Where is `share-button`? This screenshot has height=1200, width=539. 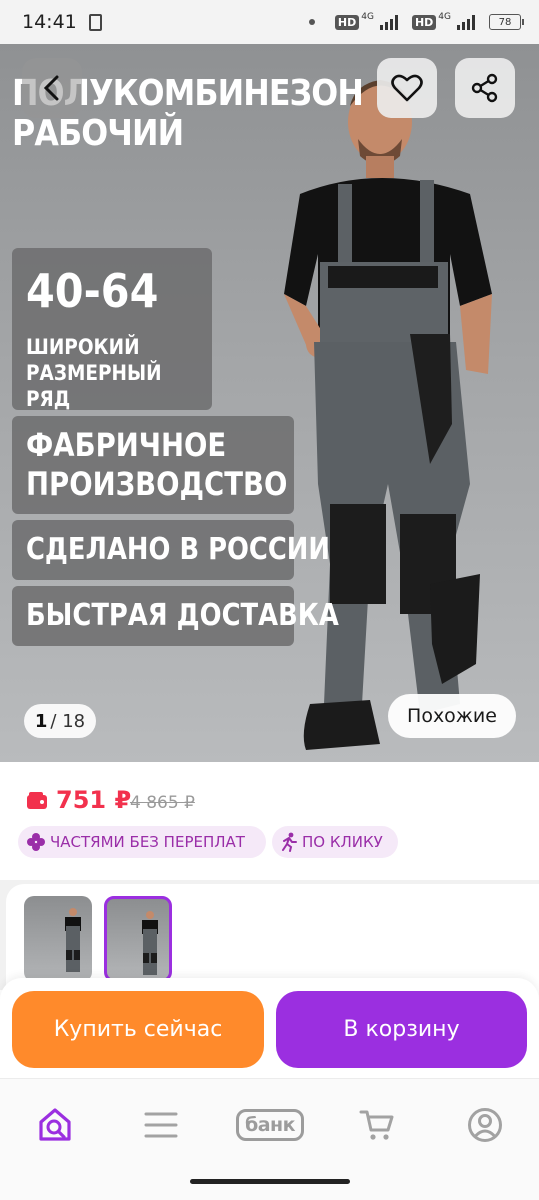
share-button is located at coordinates (485, 88).